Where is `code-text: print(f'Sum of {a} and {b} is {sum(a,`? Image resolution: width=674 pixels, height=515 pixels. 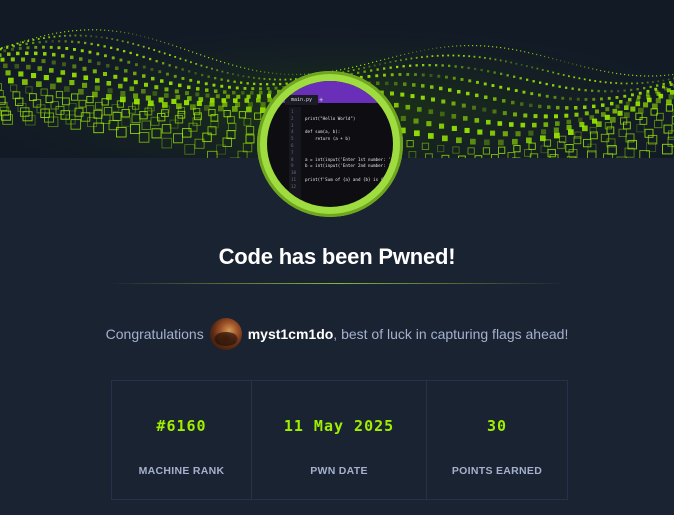 code-text: print(f'Sum of {a} and {b} is {sum(a, is located at coordinates (349, 179).